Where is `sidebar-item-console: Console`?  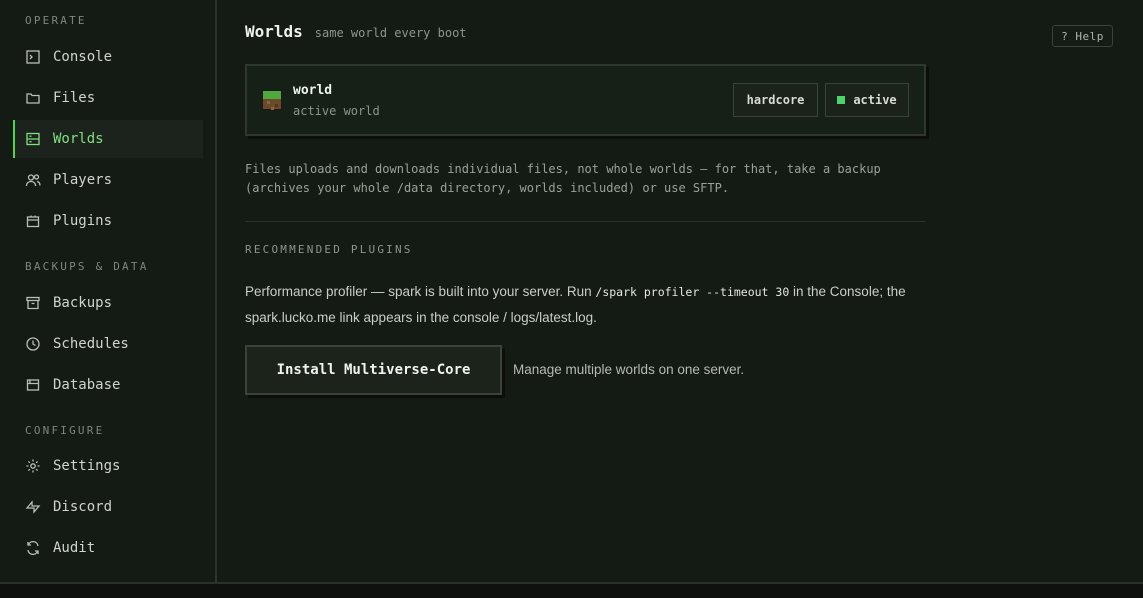
sidebar-item-console: Console is located at coordinates (108, 57).